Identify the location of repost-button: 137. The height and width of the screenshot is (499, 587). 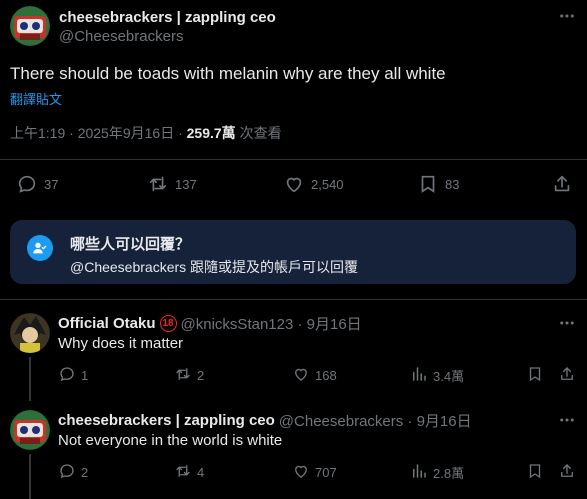
(172, 184).